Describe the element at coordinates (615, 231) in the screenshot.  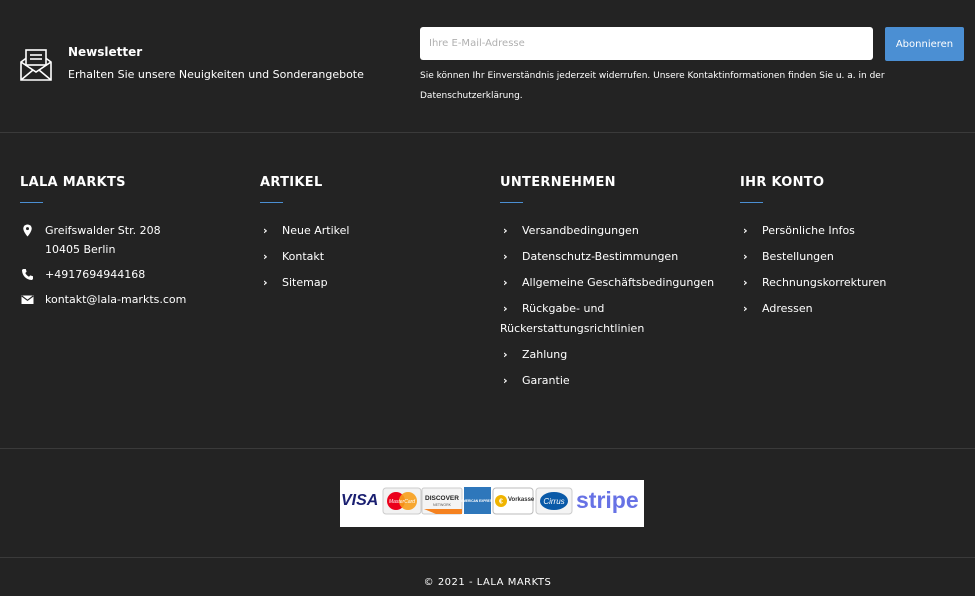
I see `link-versandbedingungen: › Versandbedingungen` at that location.